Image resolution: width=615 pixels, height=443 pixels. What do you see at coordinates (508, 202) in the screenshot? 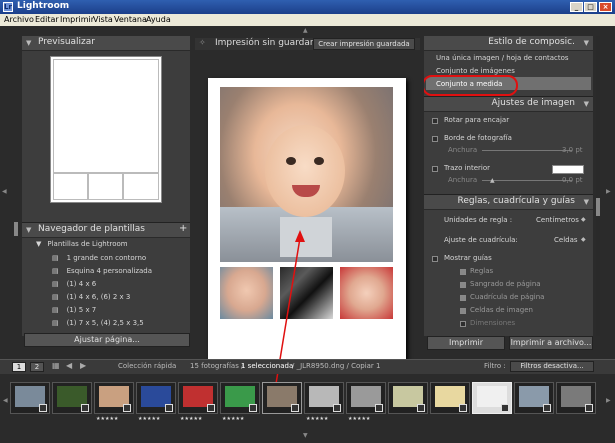
I see `rulers-header: Reglas, cuadrícula y guías ▼` at bounding box center [508, 202].